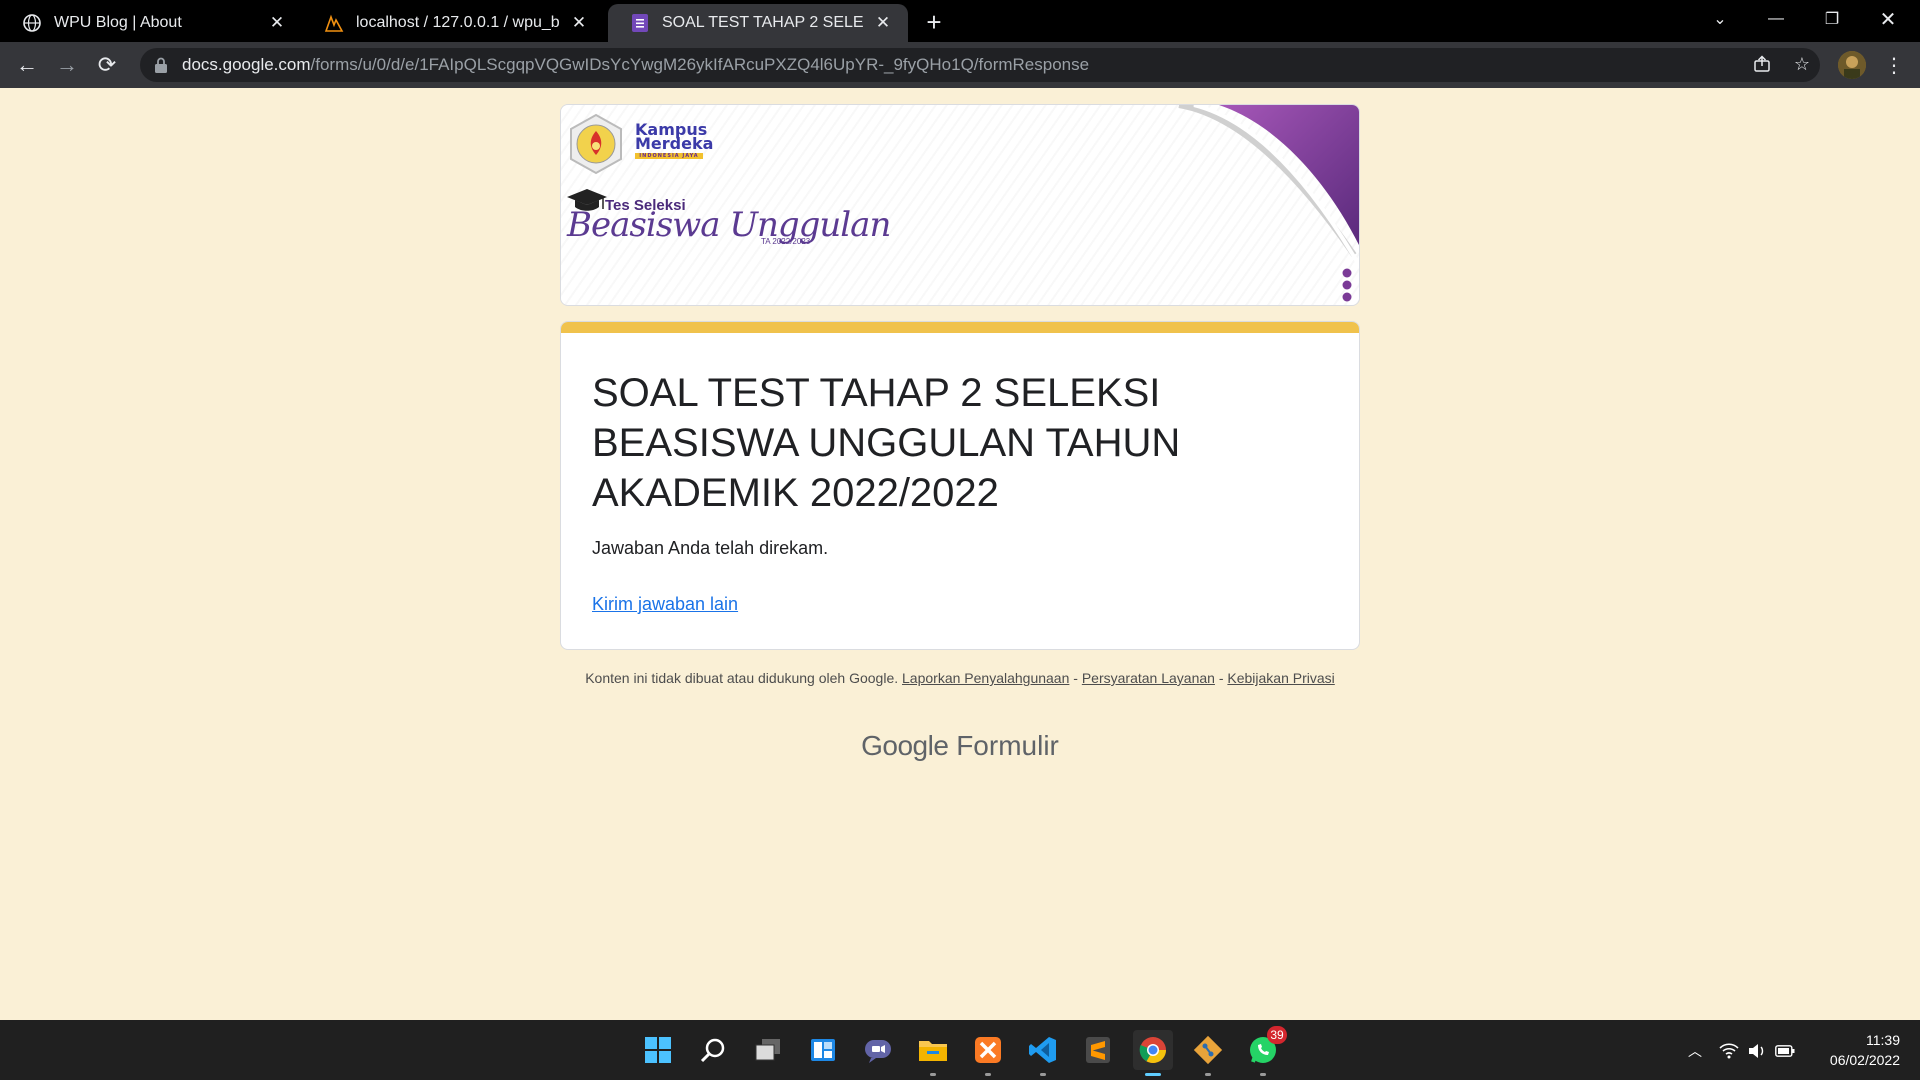  I want to click on banner-academic-year: TA 2022/2023, so click(786, 241).